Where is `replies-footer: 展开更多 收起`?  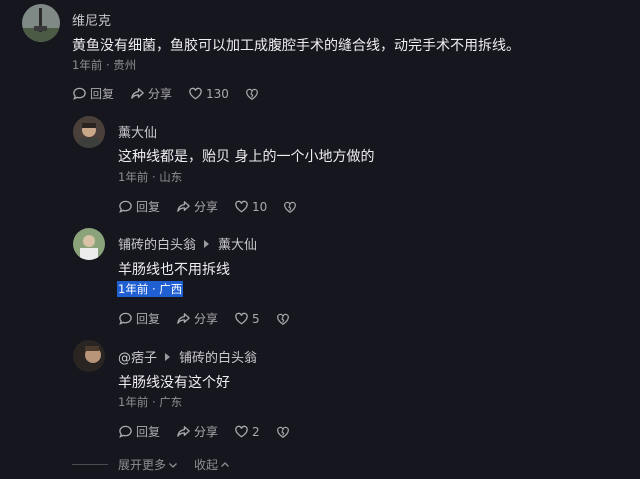
replies-footer: 展开更多 收起 is located at coordinates (151, 464).